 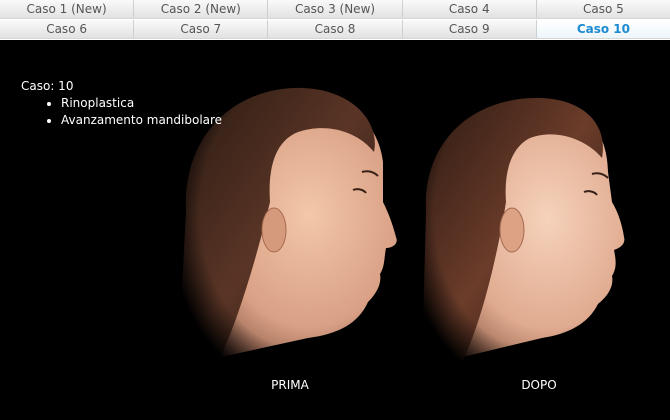 What do you see at coordinates (67, 9) in the screenshot?
I see `tab-caso-1: Caso 1 (New)` at bounding box center [67, 9].